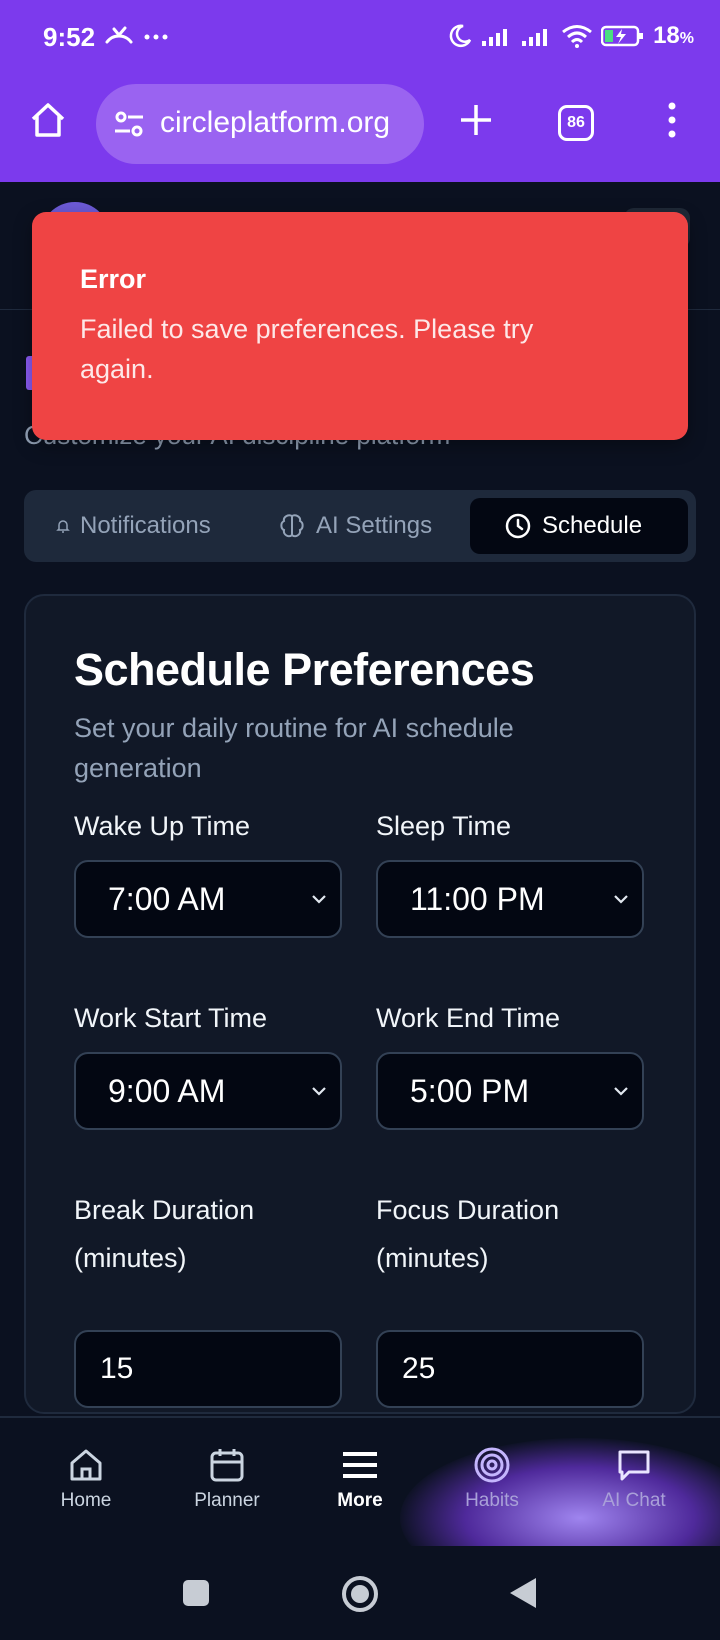 The height and width of the screenshot is (1640, 720). What do you see at coordinates (227, 1500) in the screenshot?
I see `nav-label: Planner` at bounding box center [227, 1500].